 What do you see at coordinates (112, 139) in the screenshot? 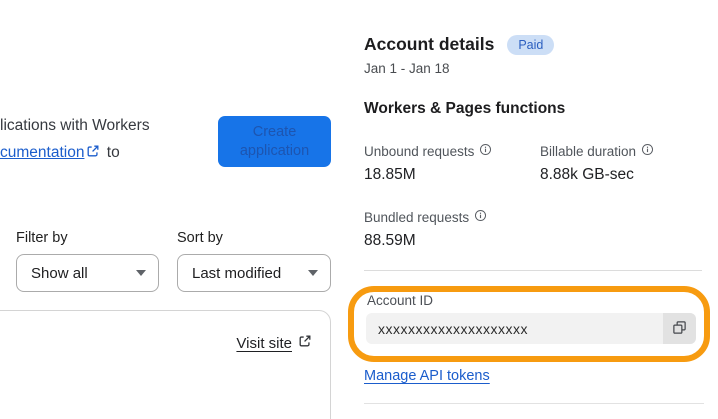
I see `intro-text: lications with Workers cumentation to` at bounding box center [112, 139].